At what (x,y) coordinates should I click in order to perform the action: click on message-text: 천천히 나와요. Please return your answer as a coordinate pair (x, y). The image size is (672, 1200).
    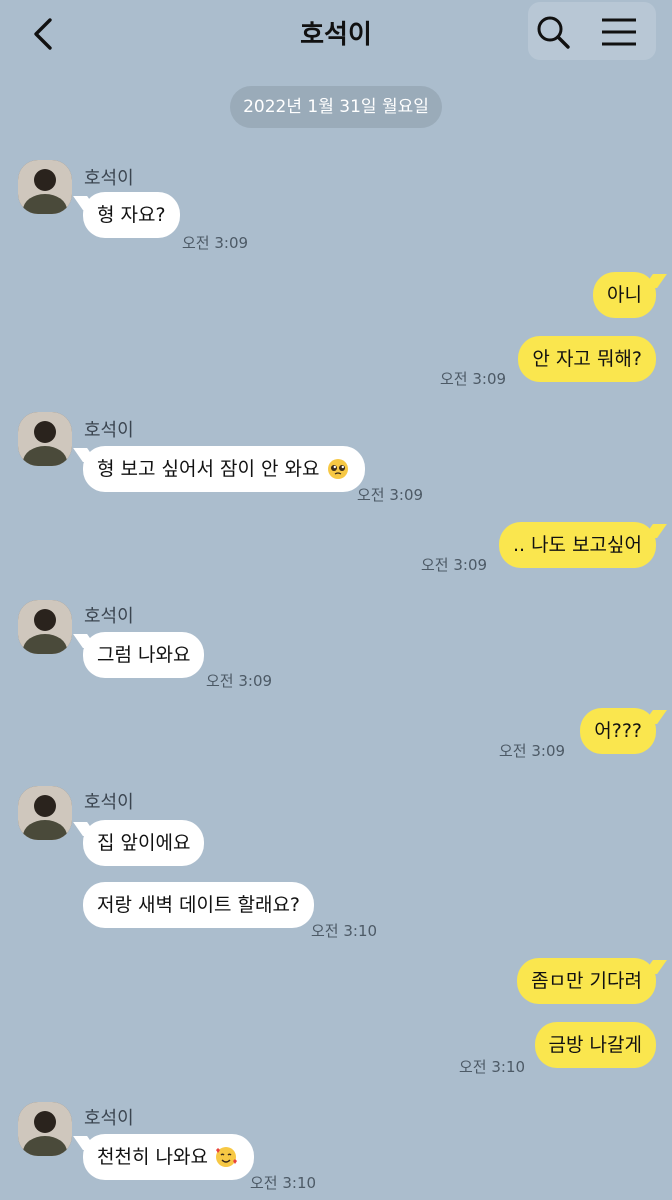
    Looking at the image, I should click on (152, 1157).